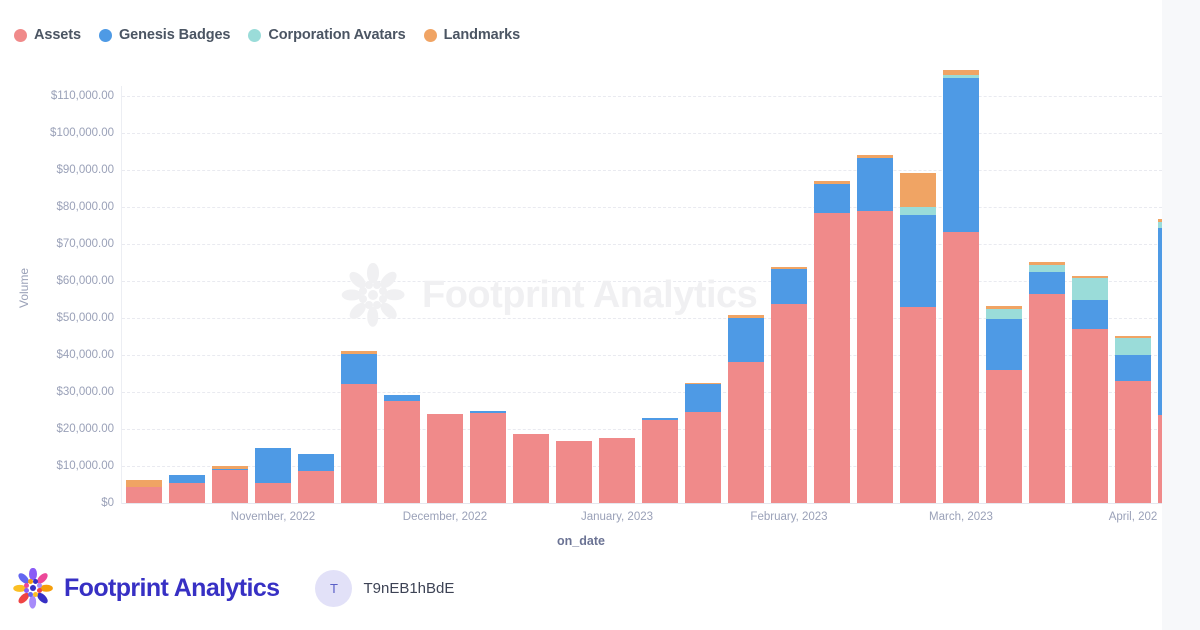  Describe the element at coordinates (85, 392) in the screenshot. I see `y-axis-tick-label: $30,000.00` at that location.